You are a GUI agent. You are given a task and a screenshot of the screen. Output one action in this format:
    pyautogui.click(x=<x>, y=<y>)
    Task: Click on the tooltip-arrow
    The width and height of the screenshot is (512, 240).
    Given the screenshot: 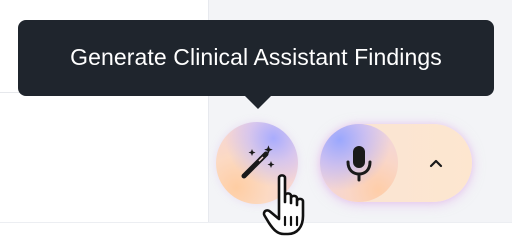 What is the action you would take?
    pyautogui.click(x=258, y=102)
    